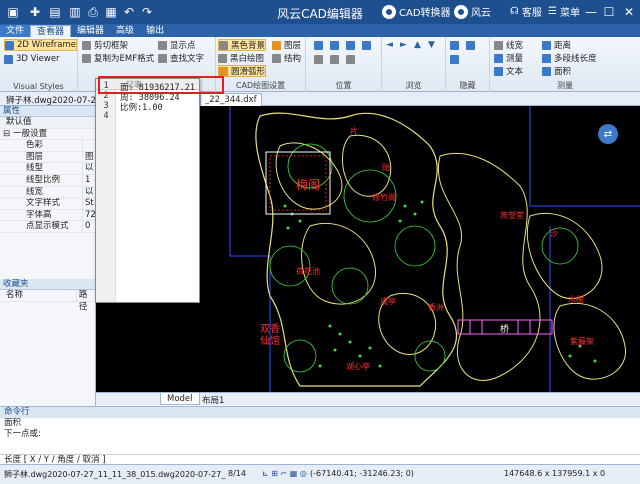  Describe the element at coordinates (129, 12) in the screenshot. I see `undo-icon: ↶` at that location.